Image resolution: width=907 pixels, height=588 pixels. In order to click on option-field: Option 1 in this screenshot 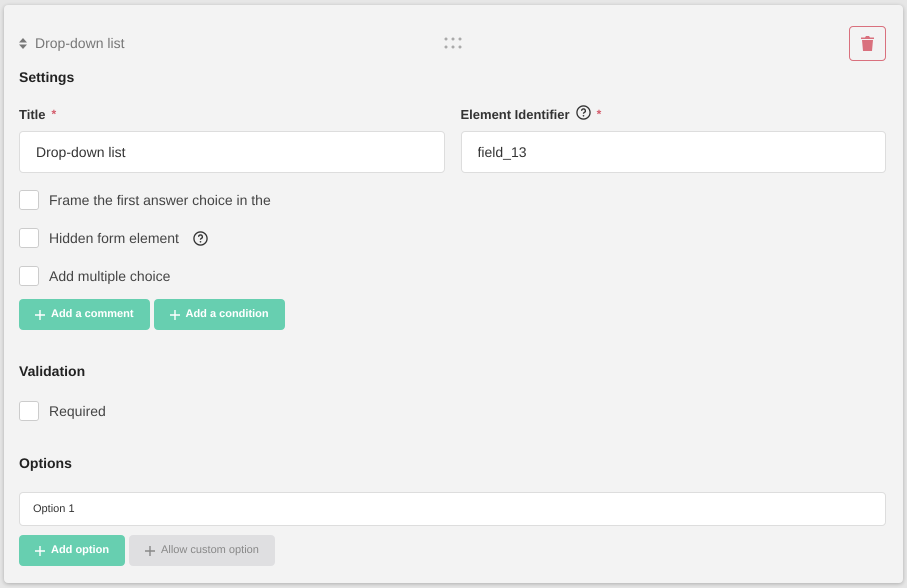, I will do `click(452, 509)`.